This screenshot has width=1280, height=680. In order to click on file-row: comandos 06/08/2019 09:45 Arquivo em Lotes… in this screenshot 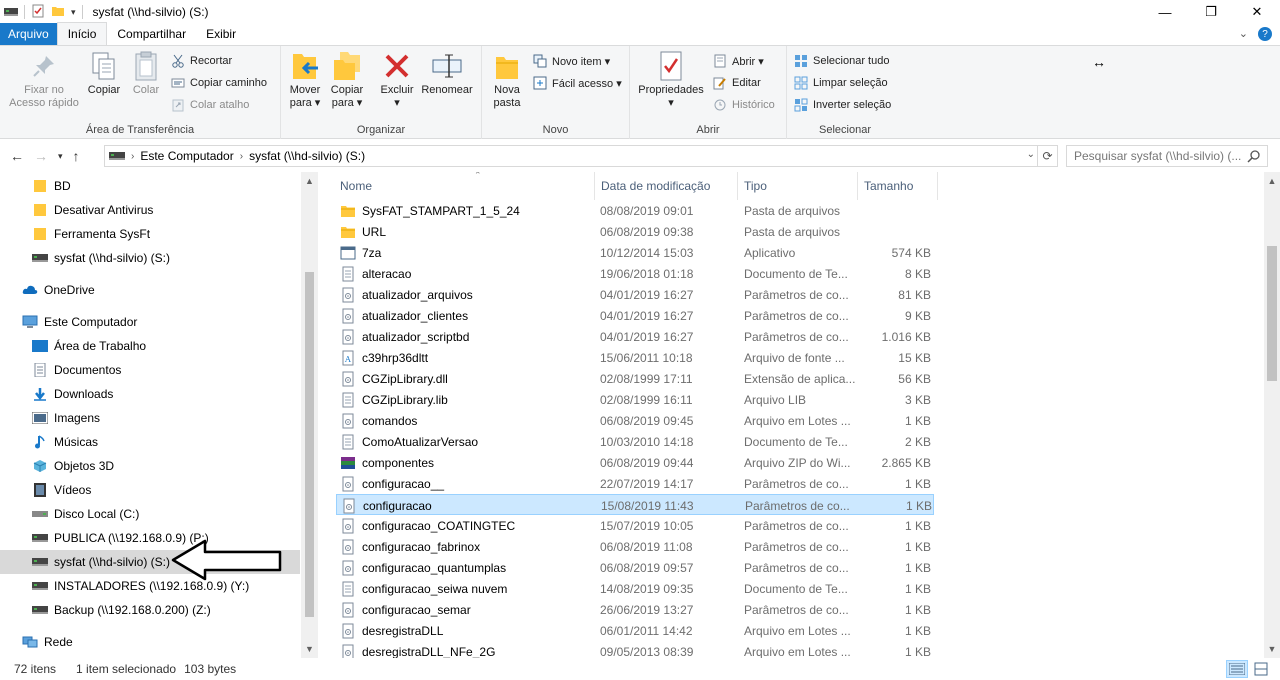, I will do `click(635, 420)`.